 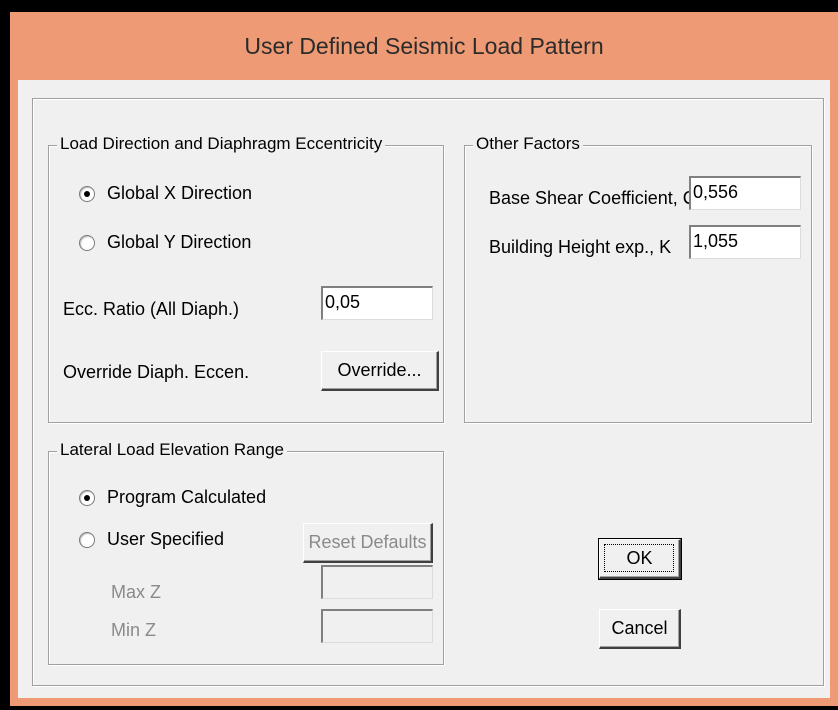 What do you see at coordinates (368, 543) in the screenshot?
I see `reset-defaults-button: Reset Defaults` at bounding box center [368, 543].